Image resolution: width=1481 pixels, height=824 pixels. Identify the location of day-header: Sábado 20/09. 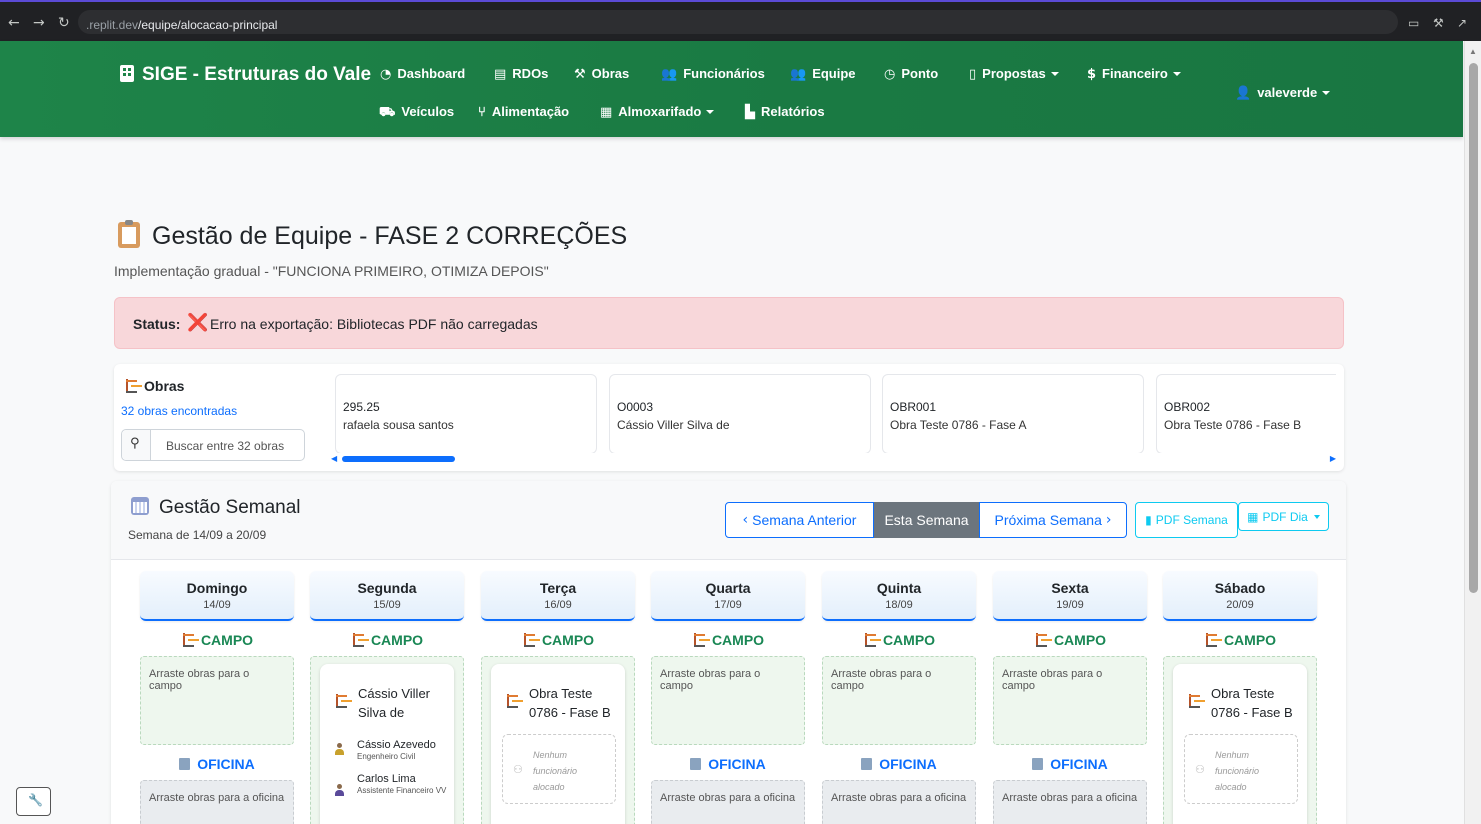
(1240, 596).